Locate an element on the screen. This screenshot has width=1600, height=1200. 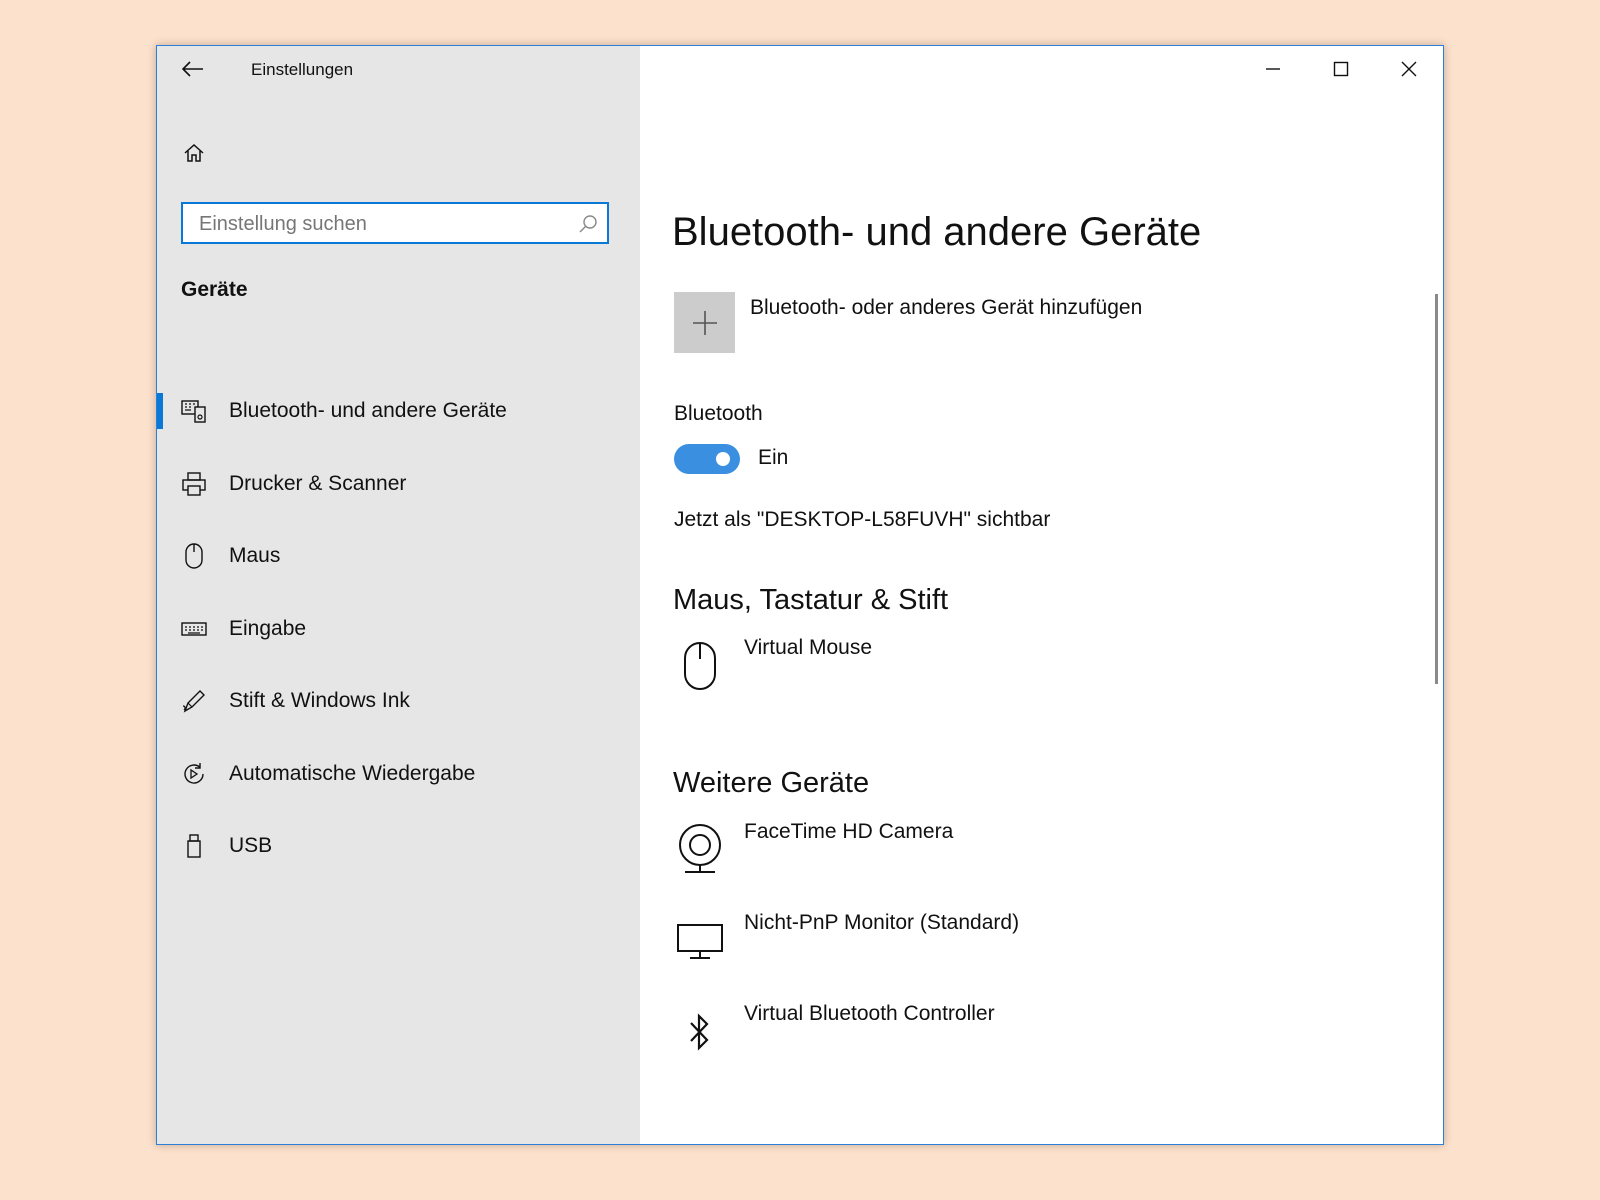
sidebar-item-label: Bluetooth- und andere Geräte is located at coordinates (368, 411).